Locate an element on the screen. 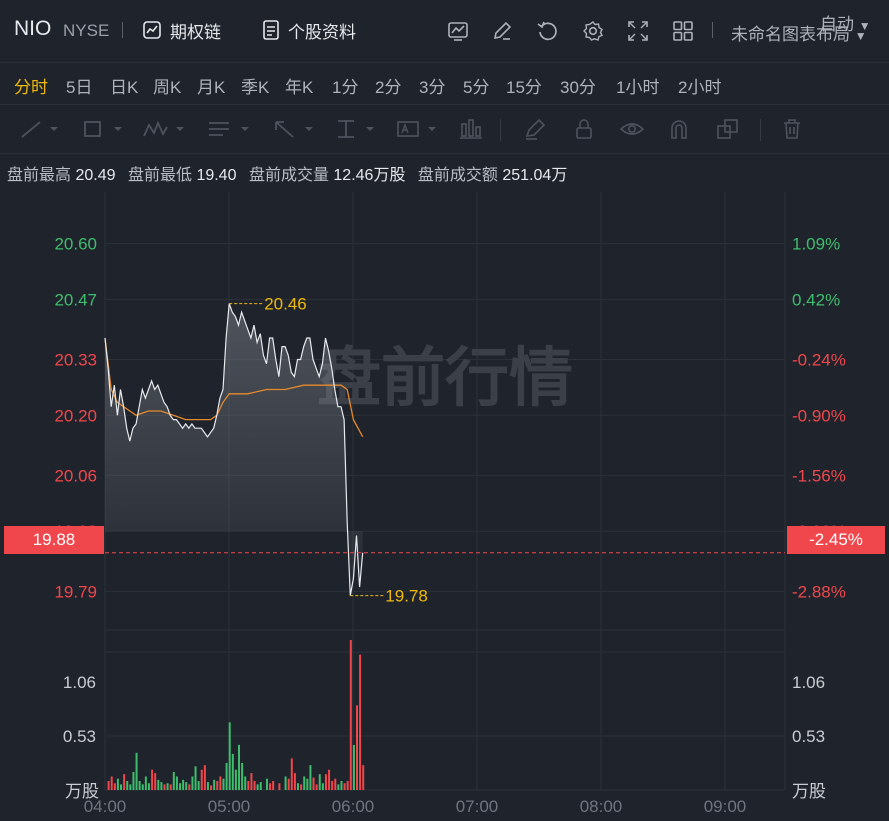 This screenshot has width=889, height=821. time-tick-label: 05:00 is located at coordinates (229, 806).